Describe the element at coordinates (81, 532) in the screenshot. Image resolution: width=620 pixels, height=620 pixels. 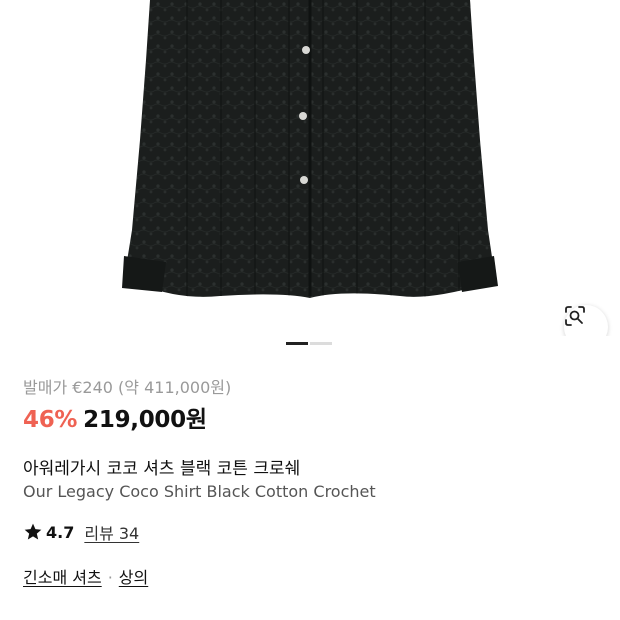
I see `rating-row: 4.7 리뷰 34` at that location.